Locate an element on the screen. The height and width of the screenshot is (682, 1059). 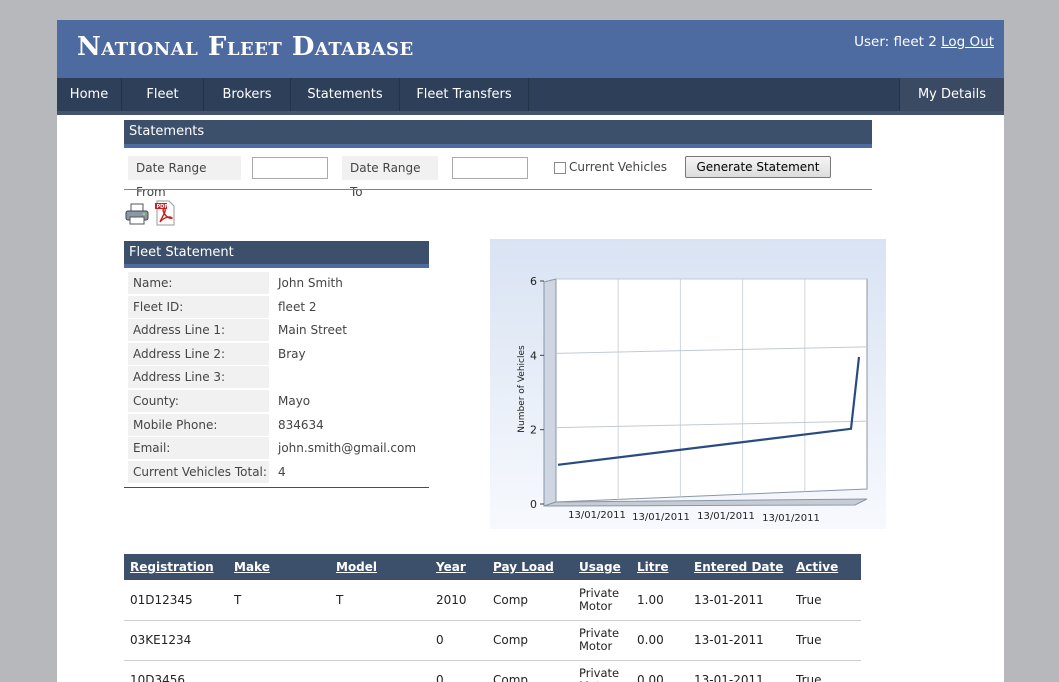
fleet-statement-bottom-rule is located at coordinates (276, 487).